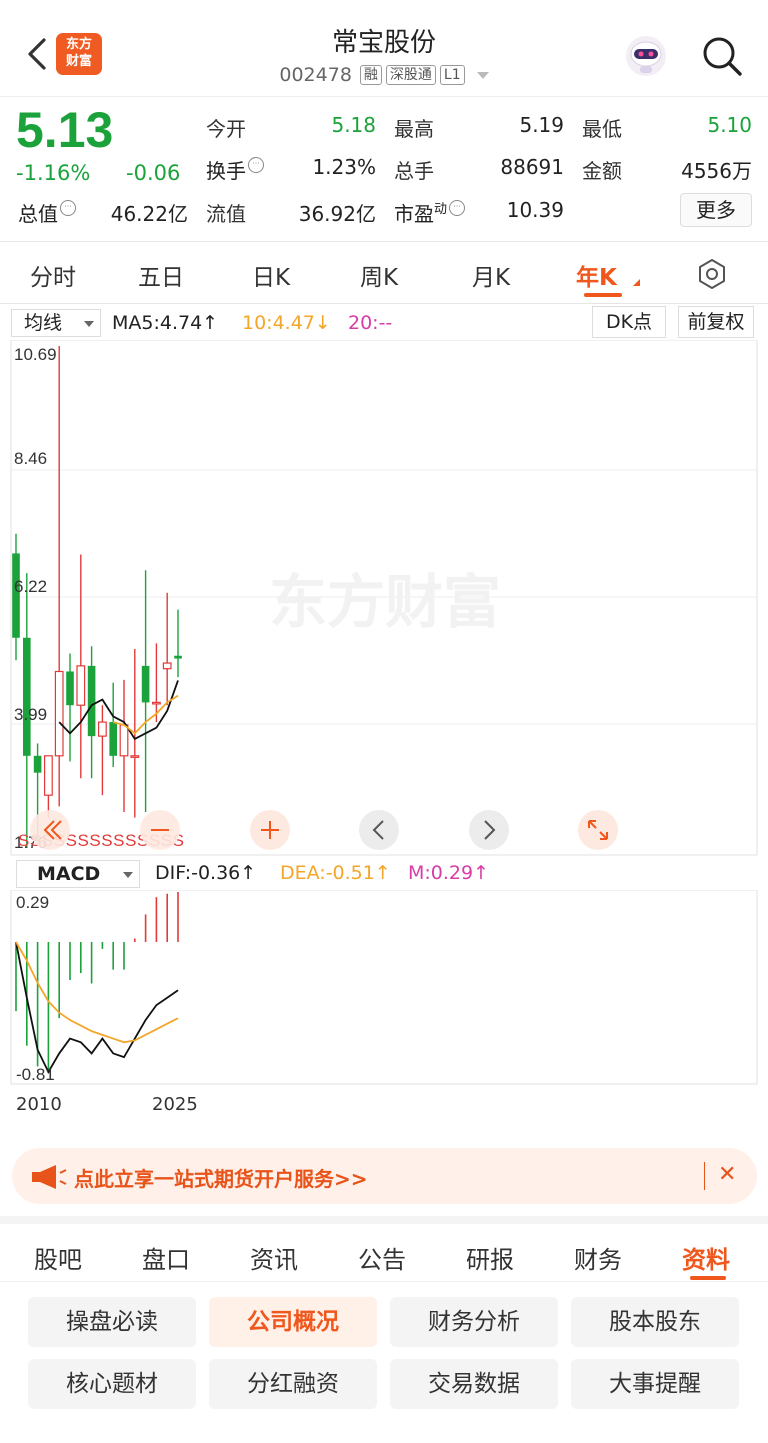 The image size is (768, 1443). I want to click on tab-yearly-k: 年K, so click(596, 275).